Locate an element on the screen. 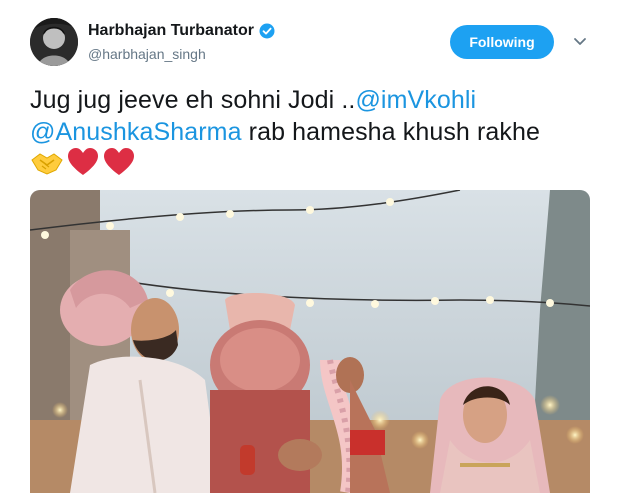  tweet-text-part1: Jug jug jeeve eh sohni Jodi .. is located at coordinates (193, 100).